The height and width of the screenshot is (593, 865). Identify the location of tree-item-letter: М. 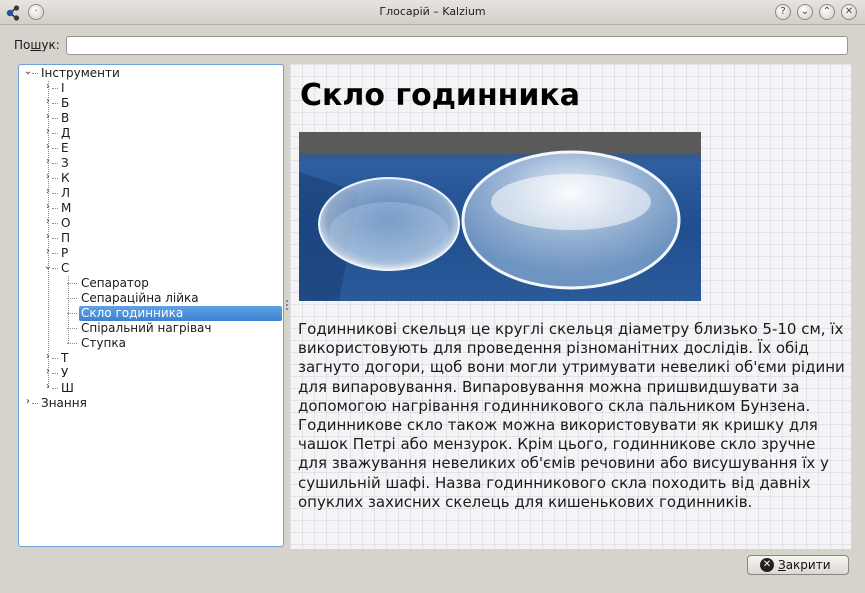
(66, 208).